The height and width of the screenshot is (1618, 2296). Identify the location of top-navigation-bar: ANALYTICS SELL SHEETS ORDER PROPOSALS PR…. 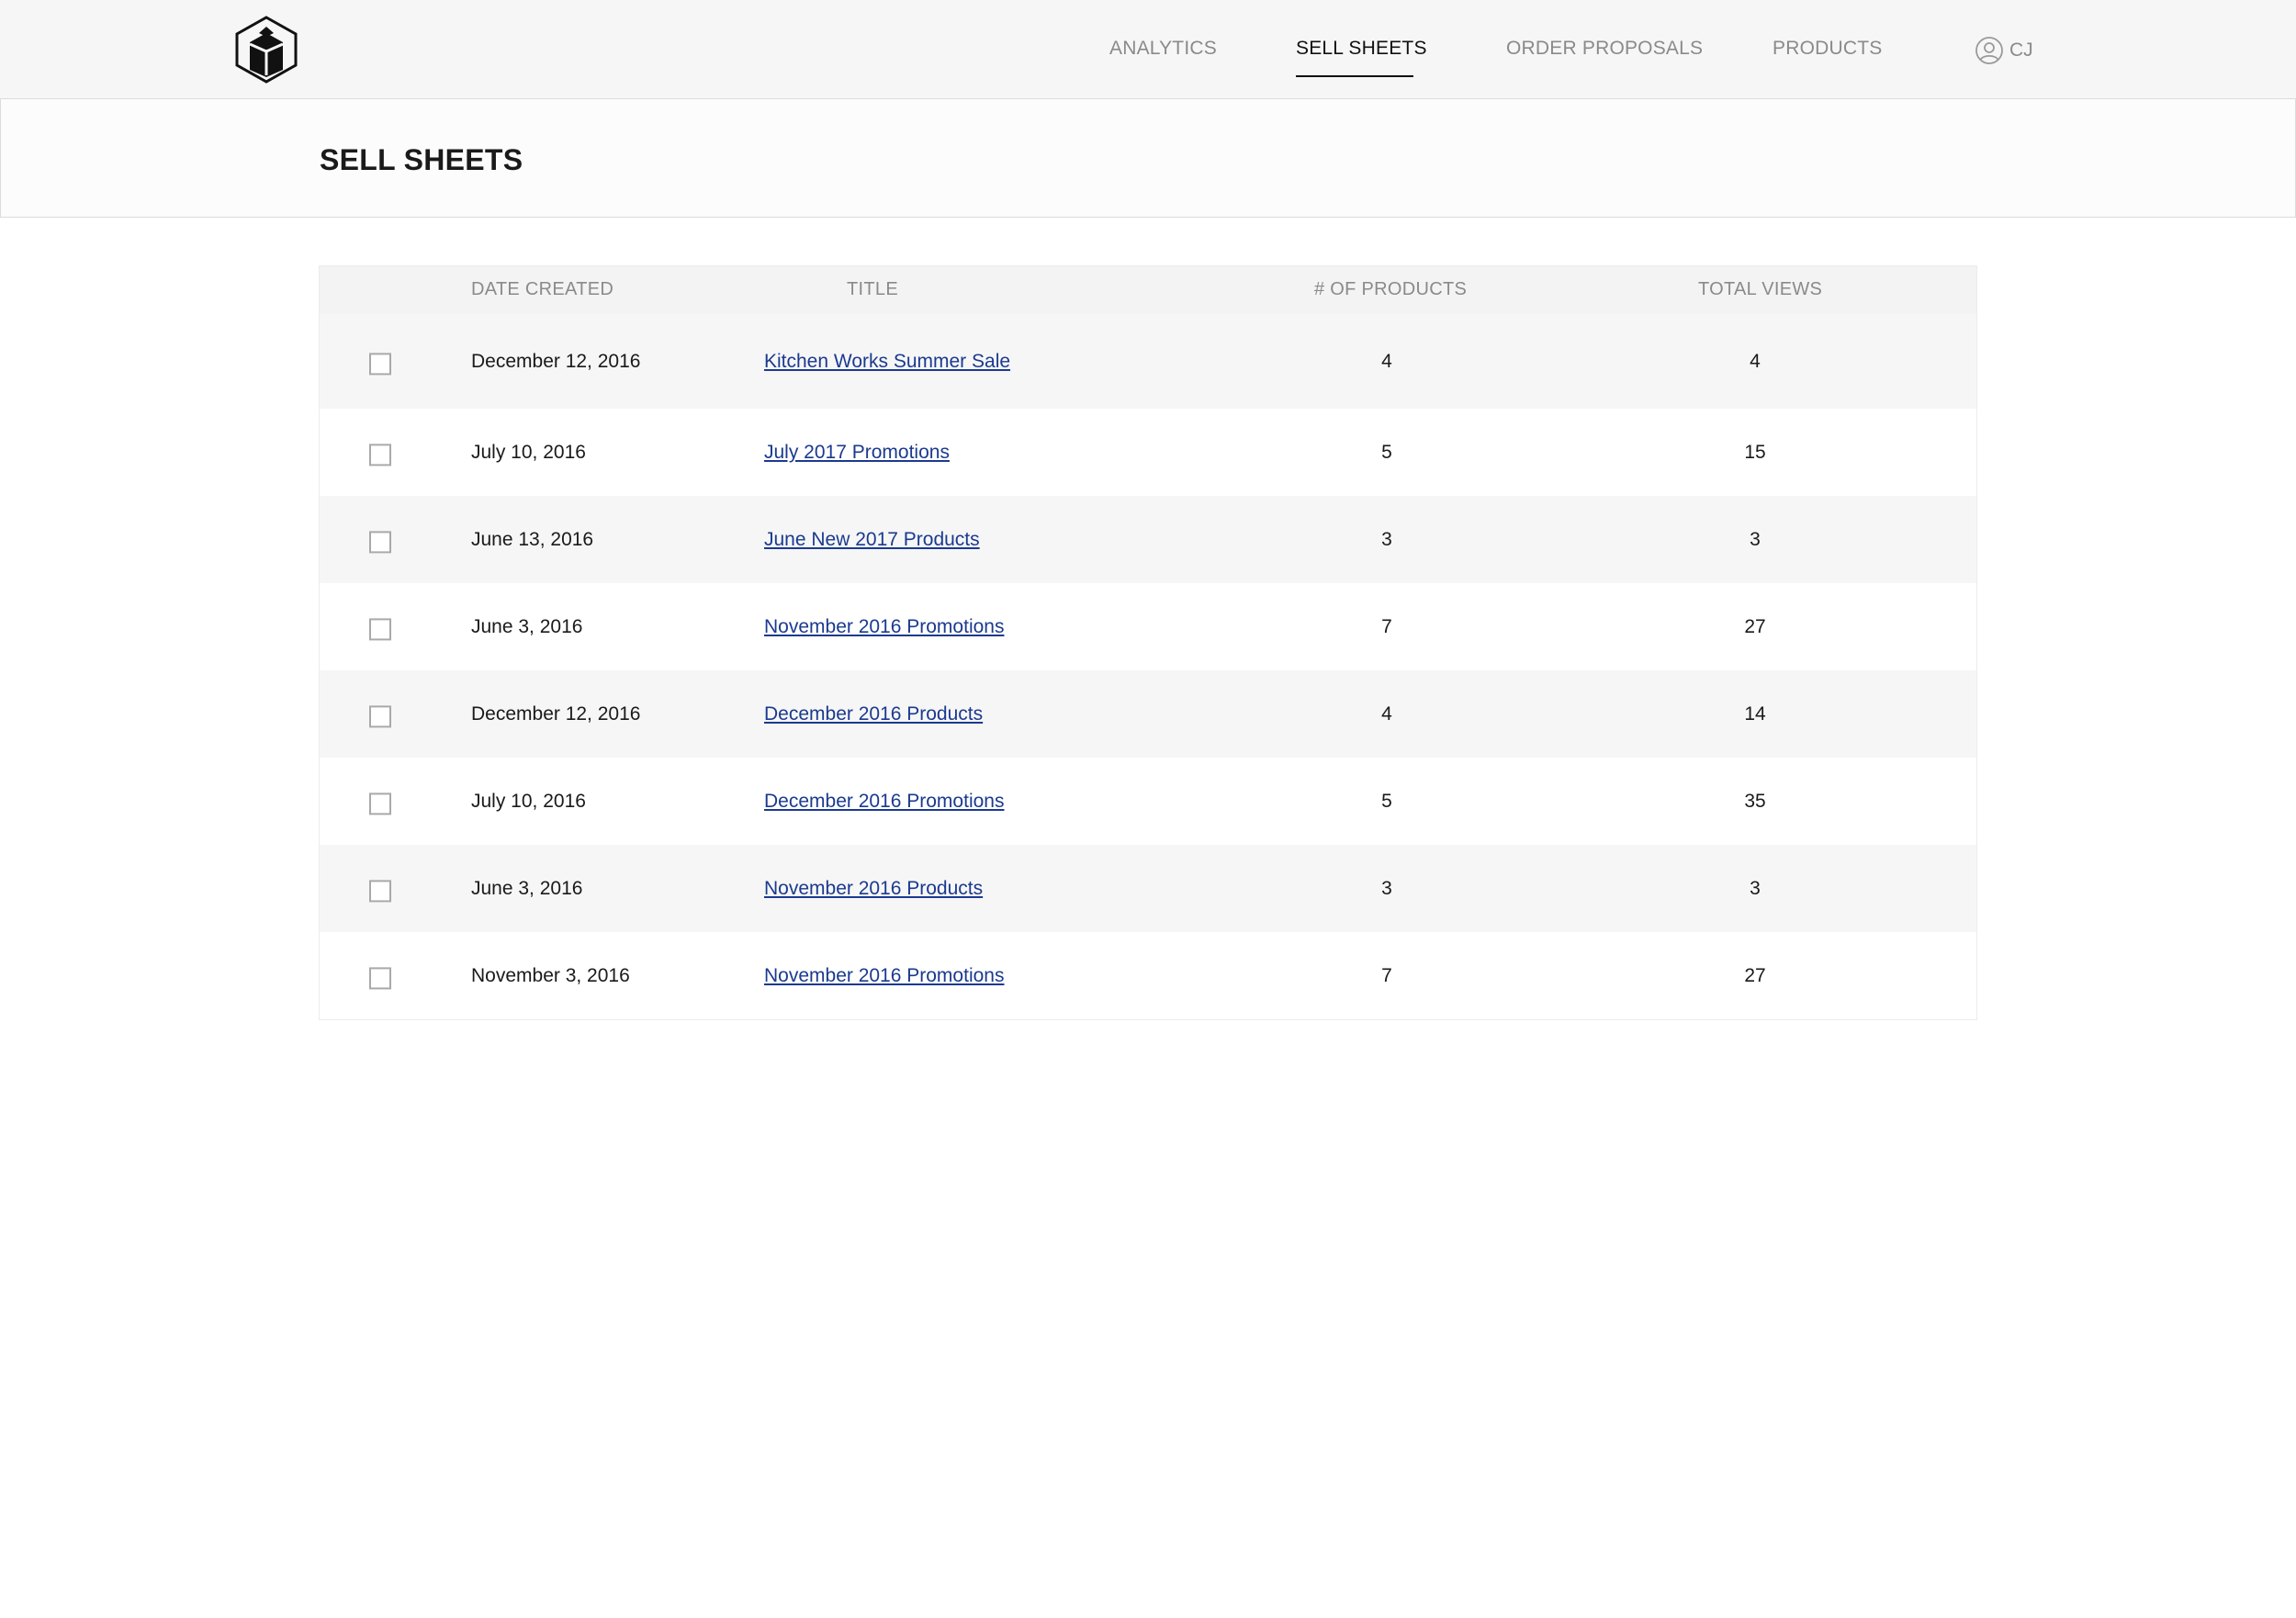
(1148, 49).